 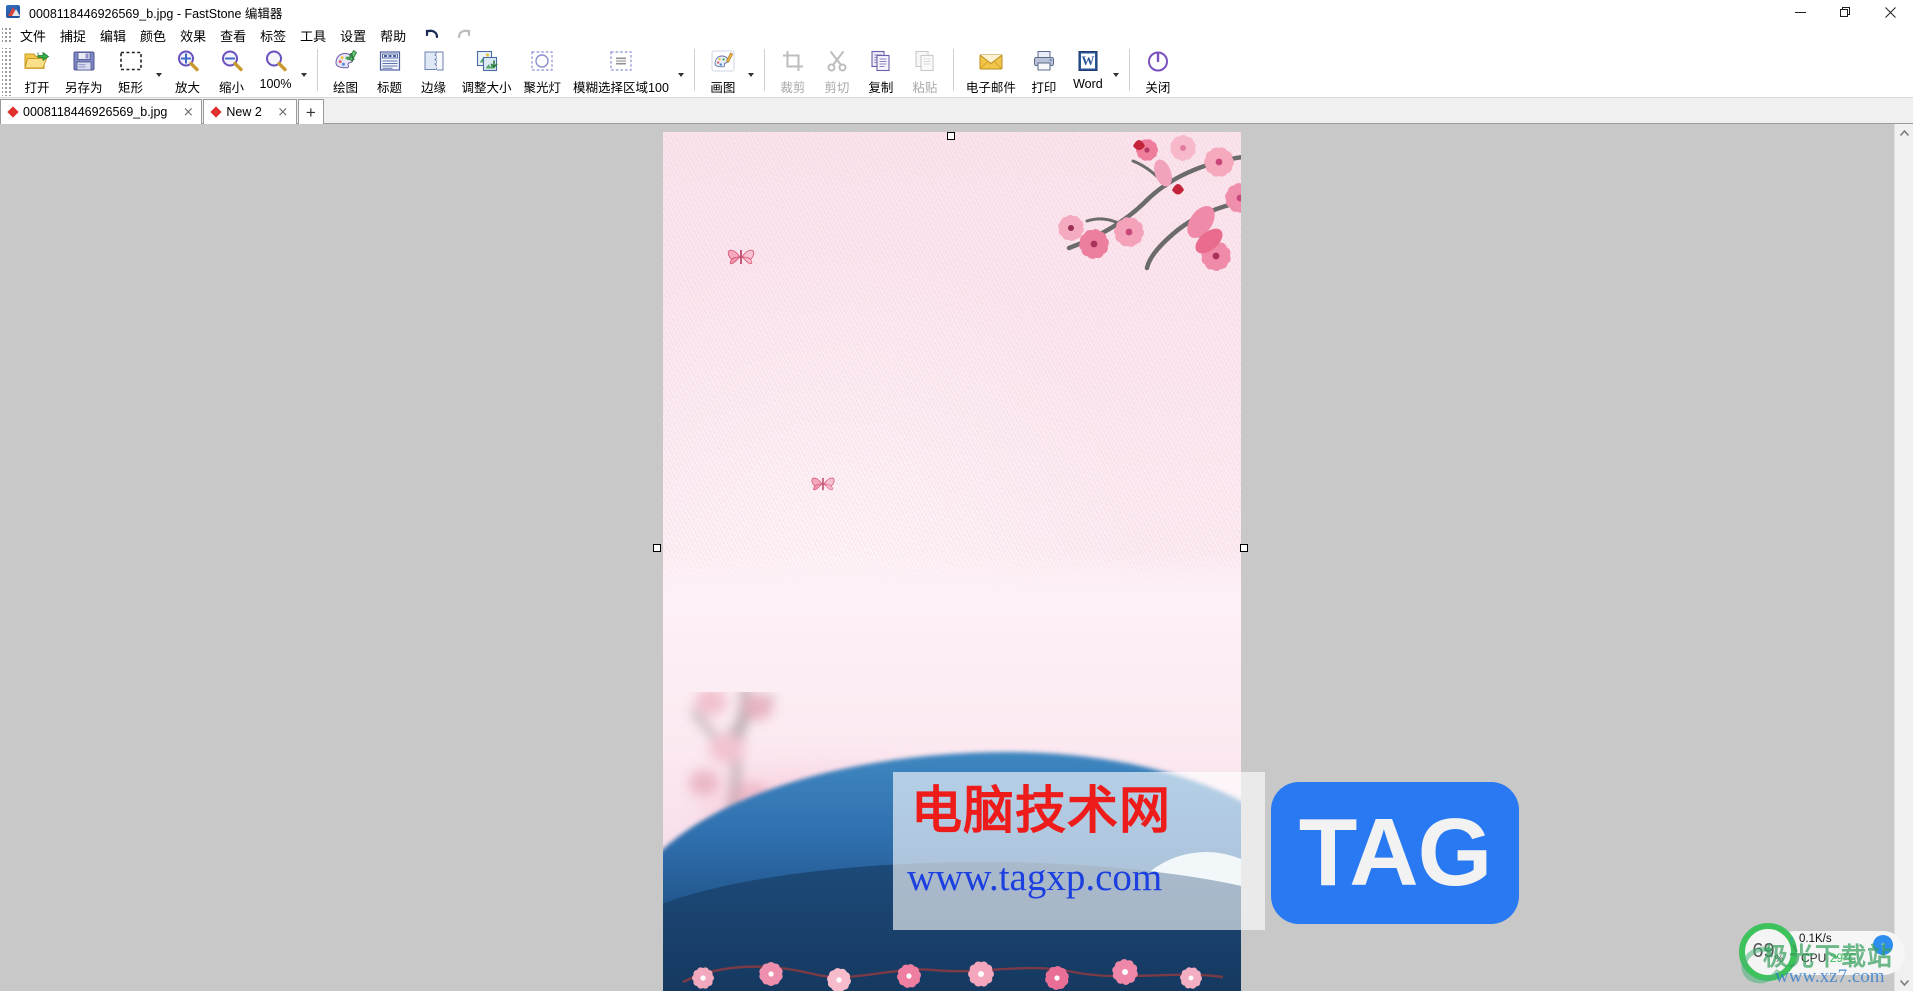 I want to click on palette-a-icon: A, so click(x=346, y=61).